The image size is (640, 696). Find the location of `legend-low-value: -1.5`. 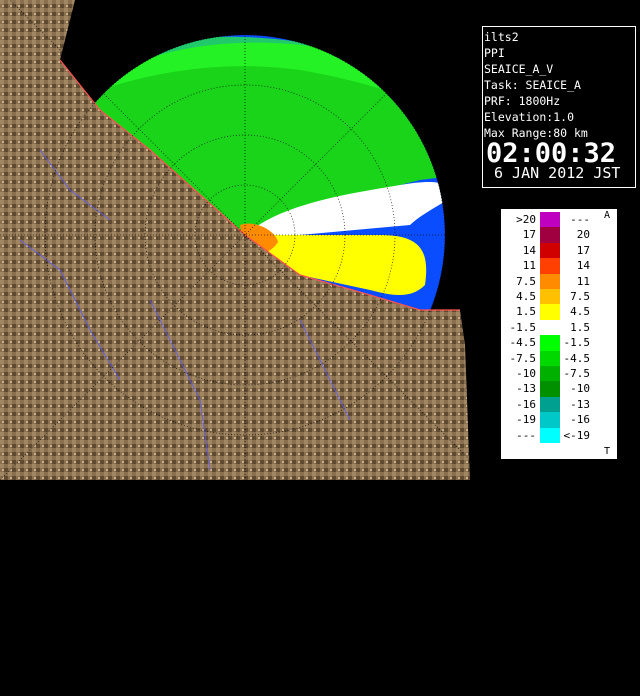

legend-low-value: -1.5 is located at coordinates (523, 327).